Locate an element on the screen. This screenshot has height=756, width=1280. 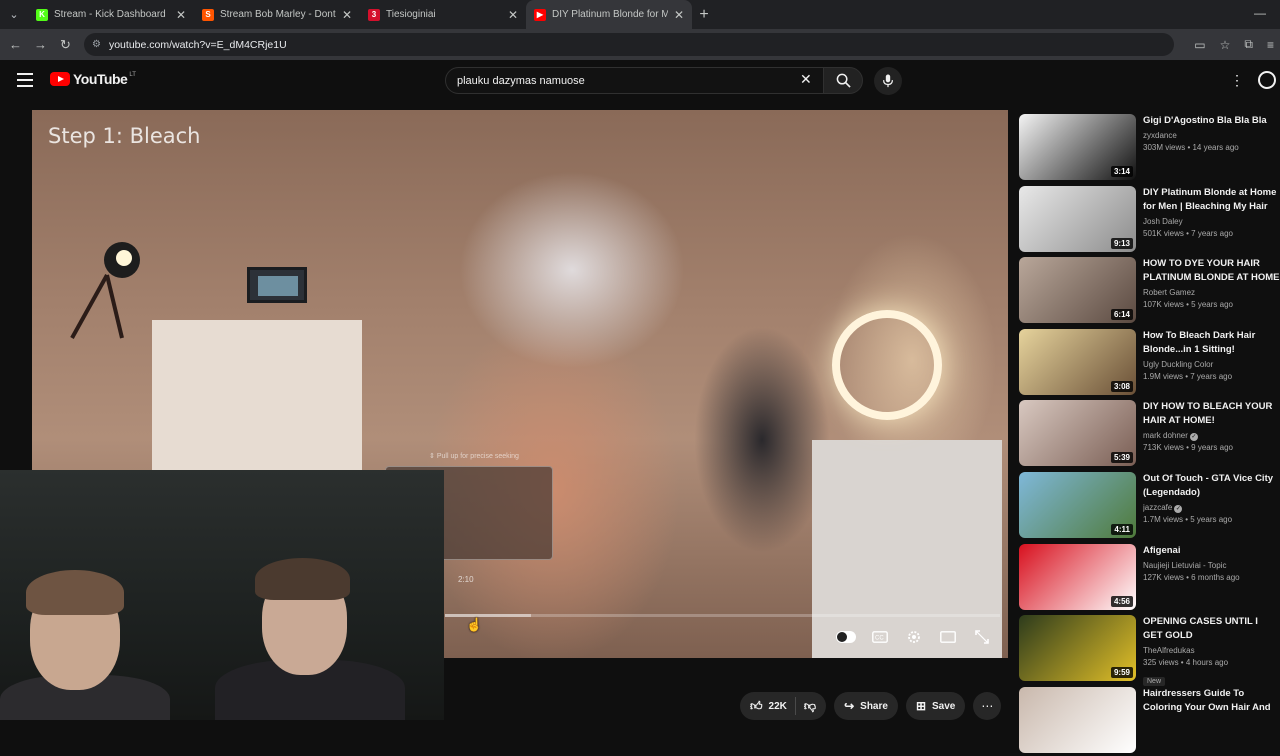
dislike-button: 👎︎ is located at coordinates (810, 706).